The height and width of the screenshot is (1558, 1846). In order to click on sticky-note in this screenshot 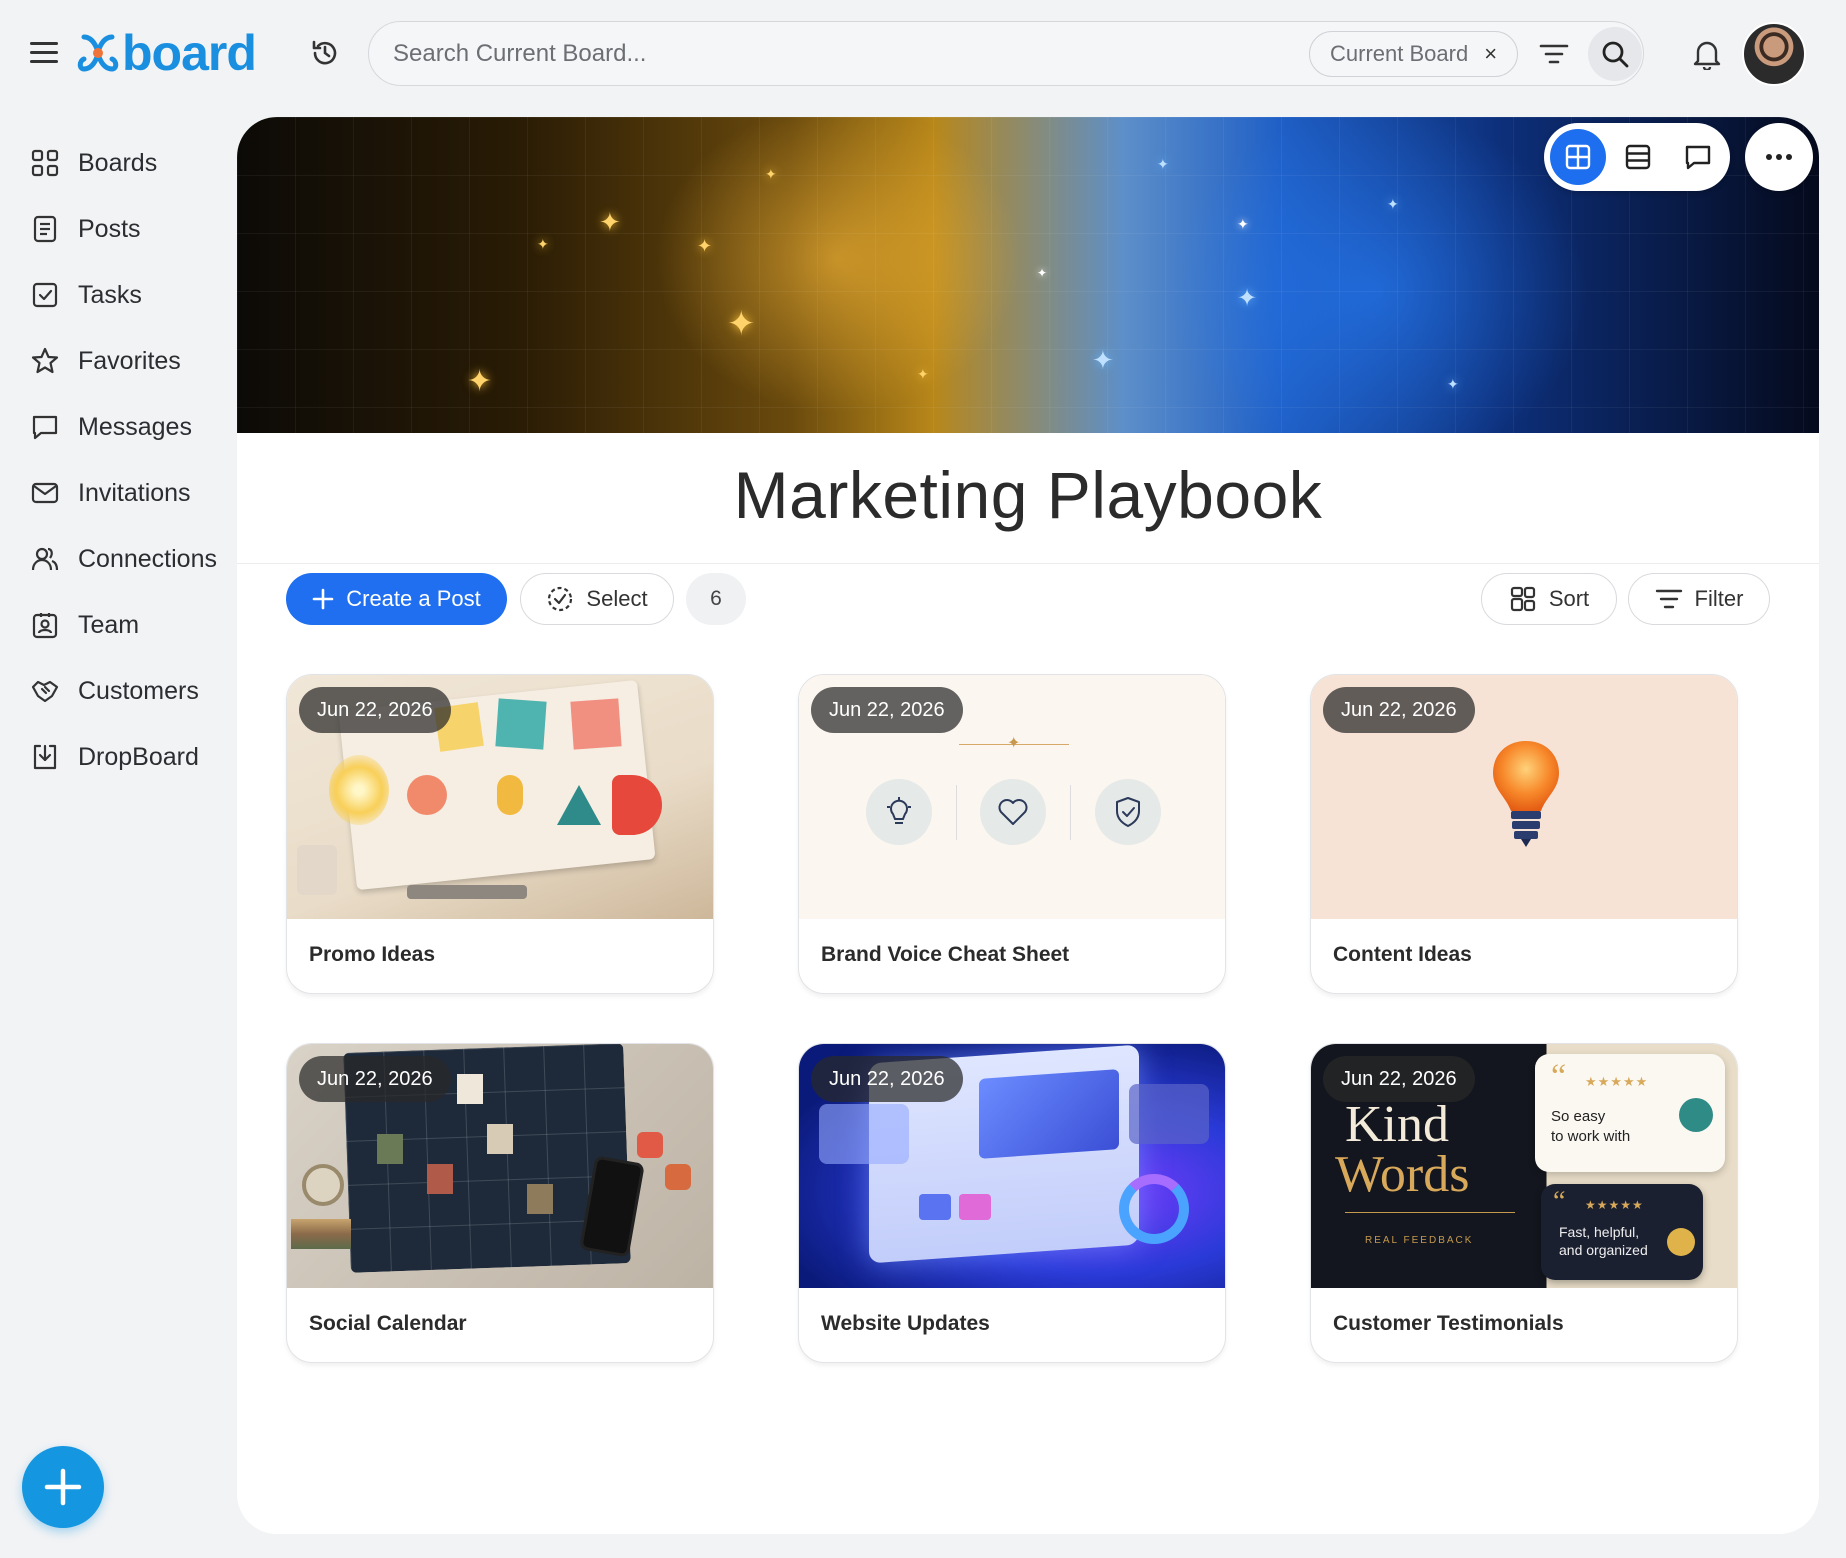, I will do `click(521, 724)`.